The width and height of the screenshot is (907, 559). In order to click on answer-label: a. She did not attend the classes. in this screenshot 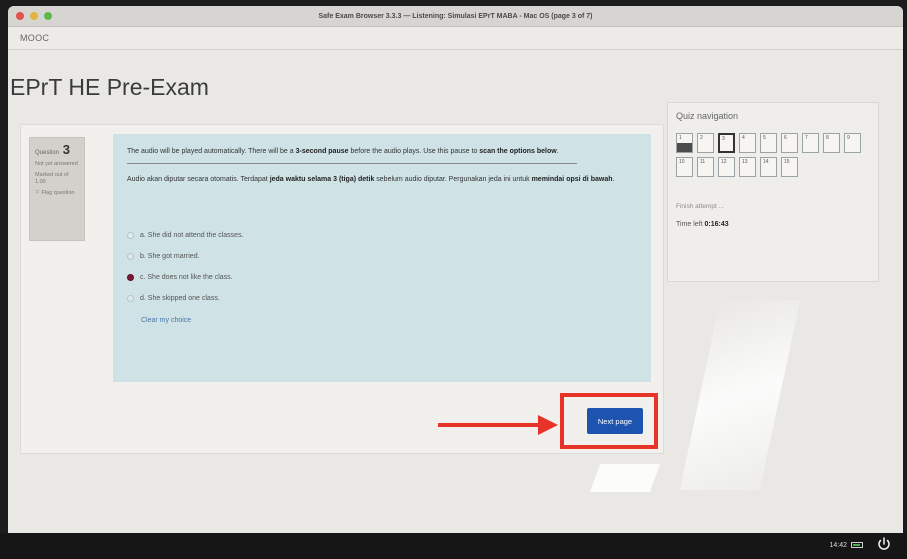, I will do `click(192, 235)`.